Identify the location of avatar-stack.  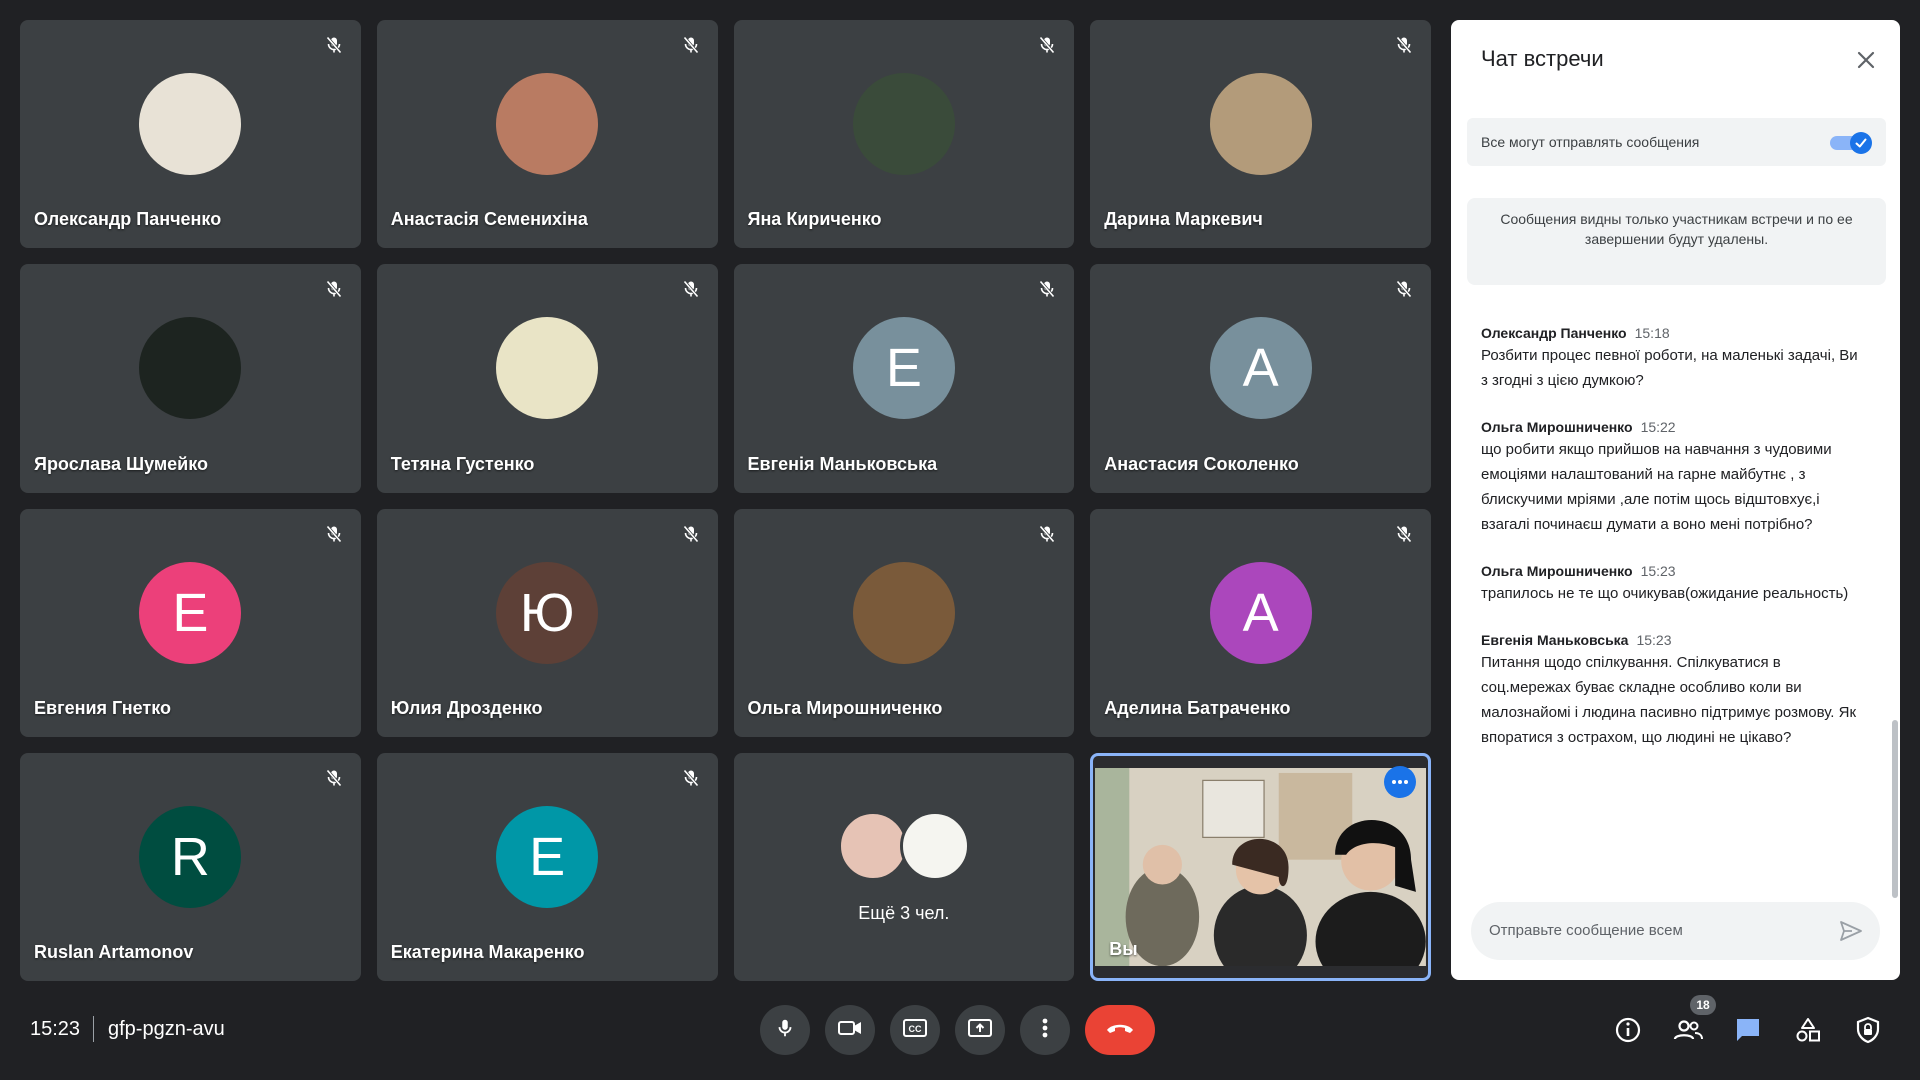
(903, 845).